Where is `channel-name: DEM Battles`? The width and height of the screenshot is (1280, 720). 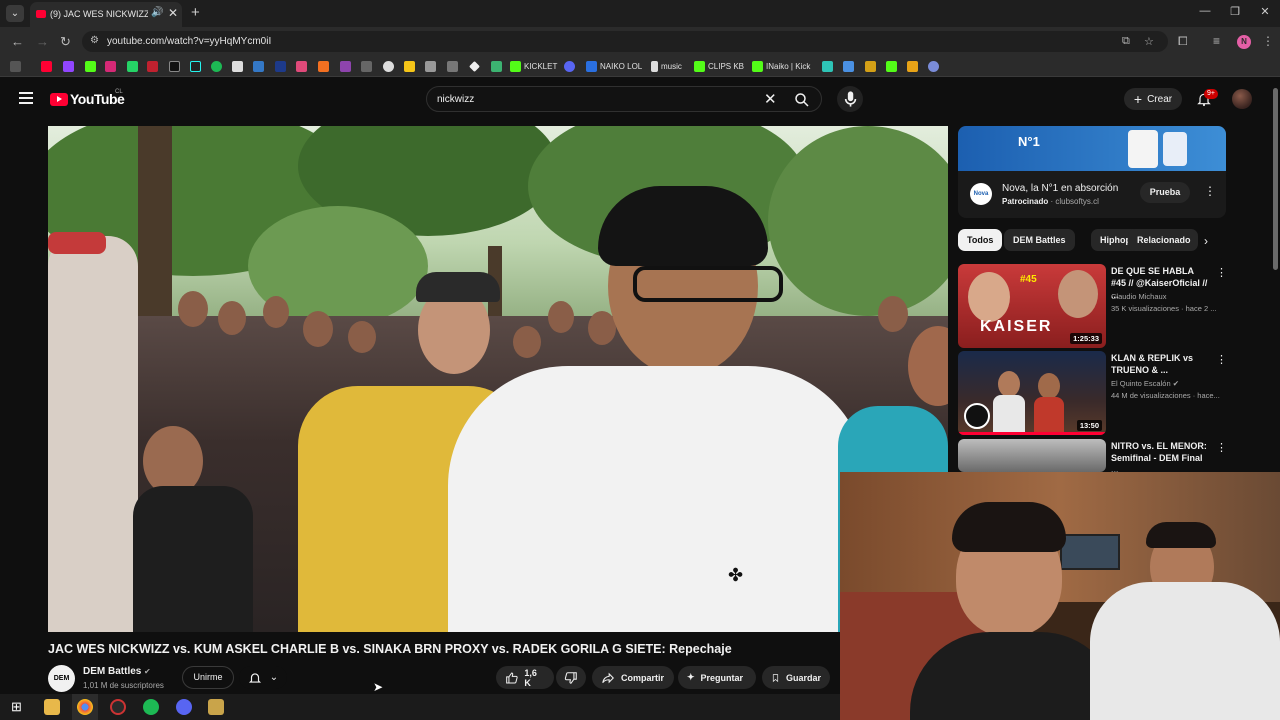
channel-name: DEM Battles is located at coordinates (112, 671).